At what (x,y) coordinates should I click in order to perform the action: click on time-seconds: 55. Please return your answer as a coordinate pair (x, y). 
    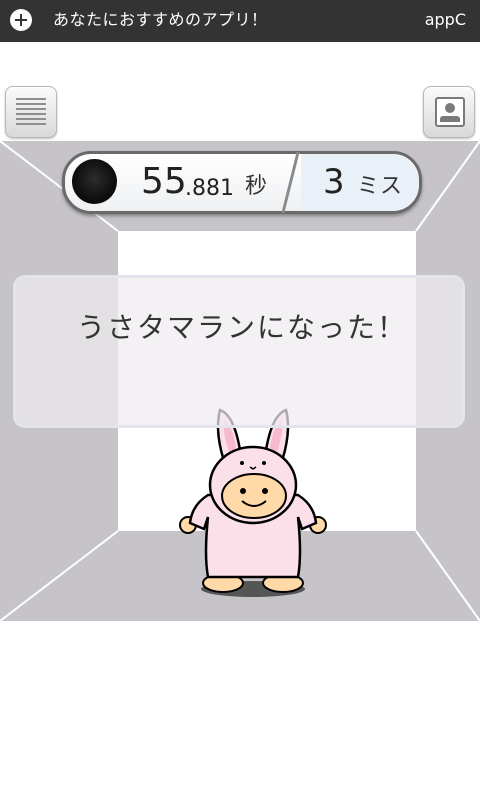
    Looking at the image, I should click on (164, 181).